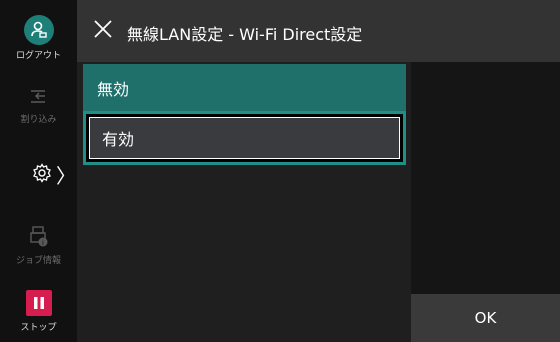 This screenshot has height=342, width=560. What do you see at coordinates (37, 96) in the screenshot?
I see `interrupt-icon` at bounding box center [37, 96].